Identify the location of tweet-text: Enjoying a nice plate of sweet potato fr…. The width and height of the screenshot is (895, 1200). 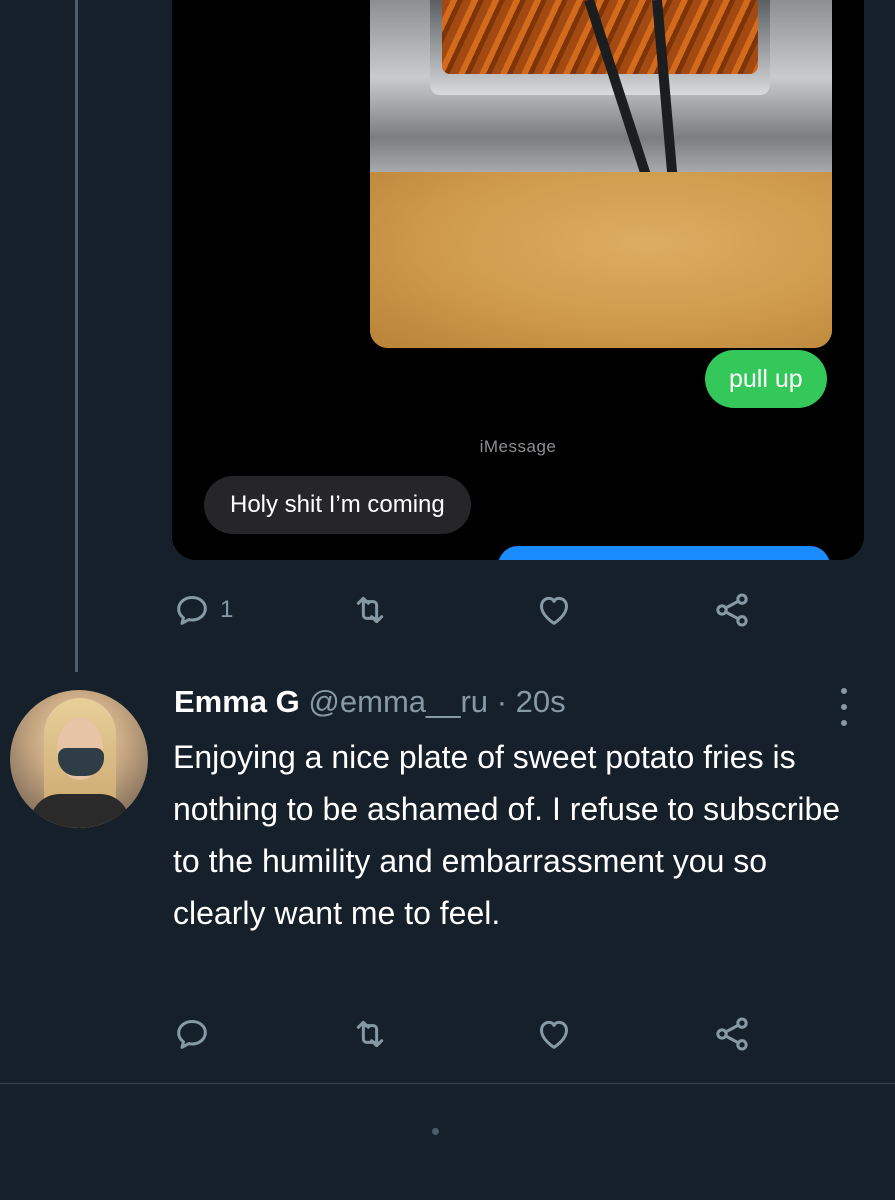
(507, 835).